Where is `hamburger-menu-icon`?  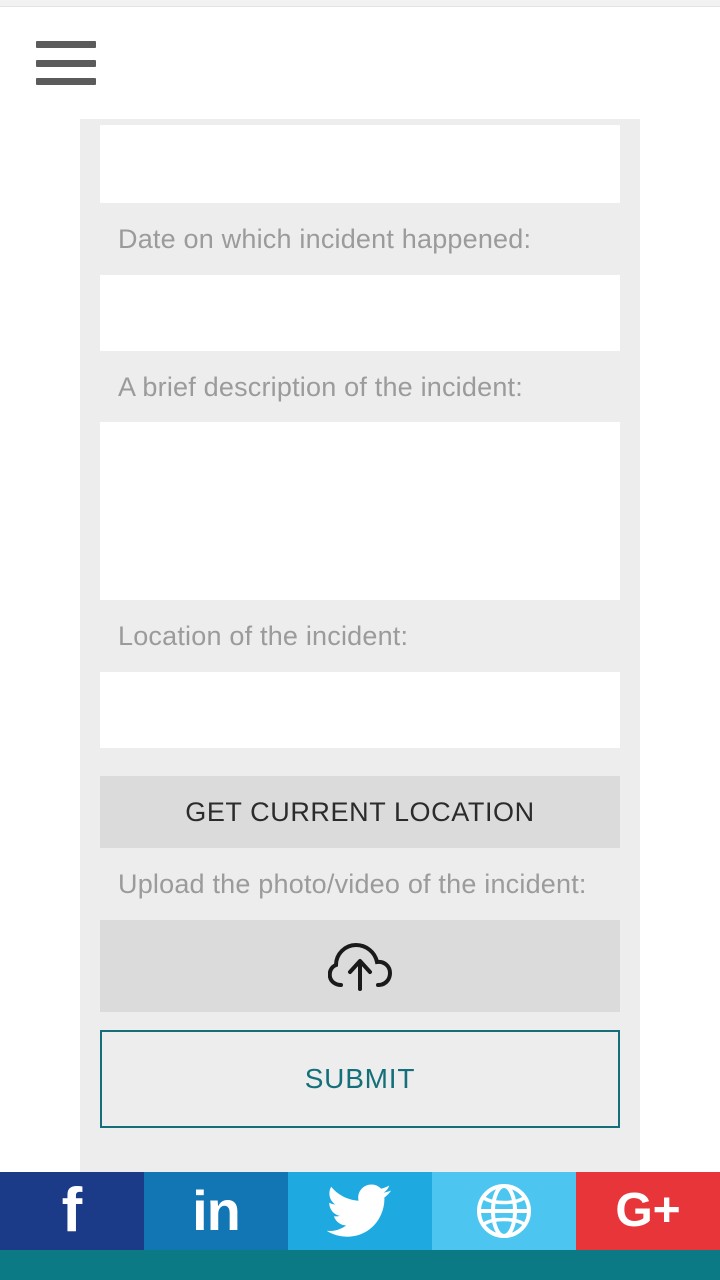
hamburger-menu-icon is located at coordinates (66, 63).